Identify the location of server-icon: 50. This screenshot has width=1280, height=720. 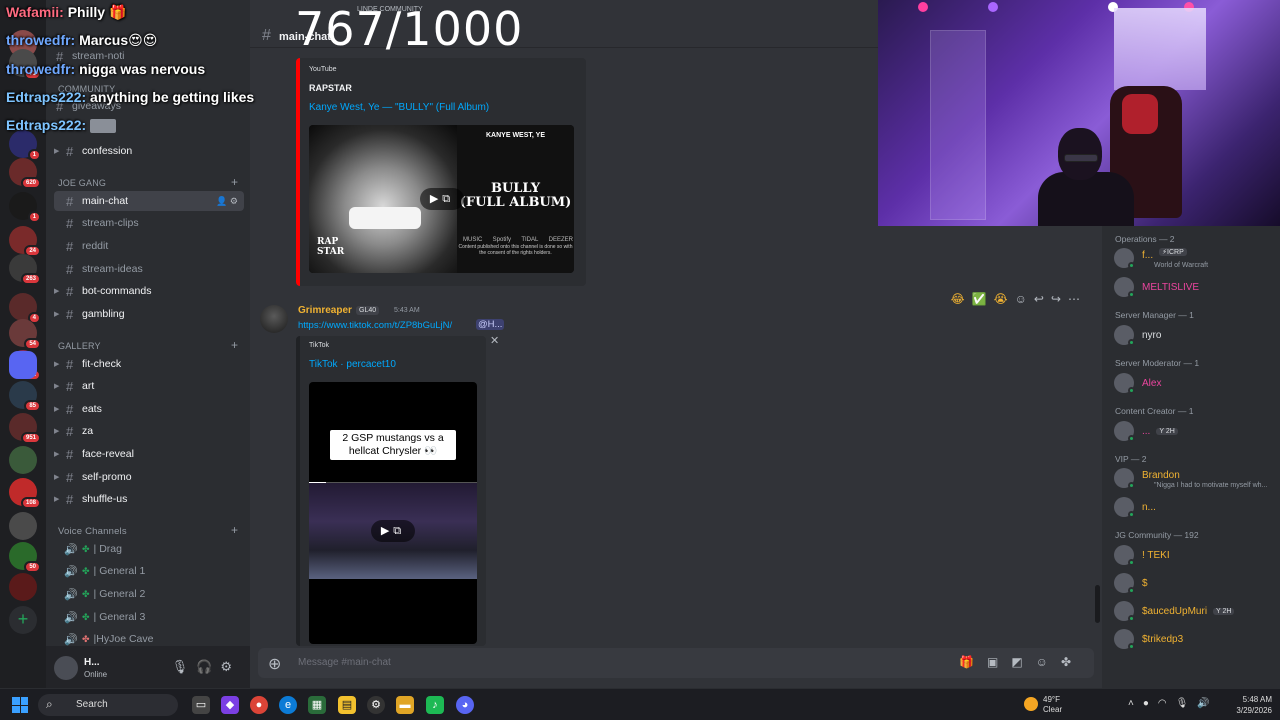
(25, 557).